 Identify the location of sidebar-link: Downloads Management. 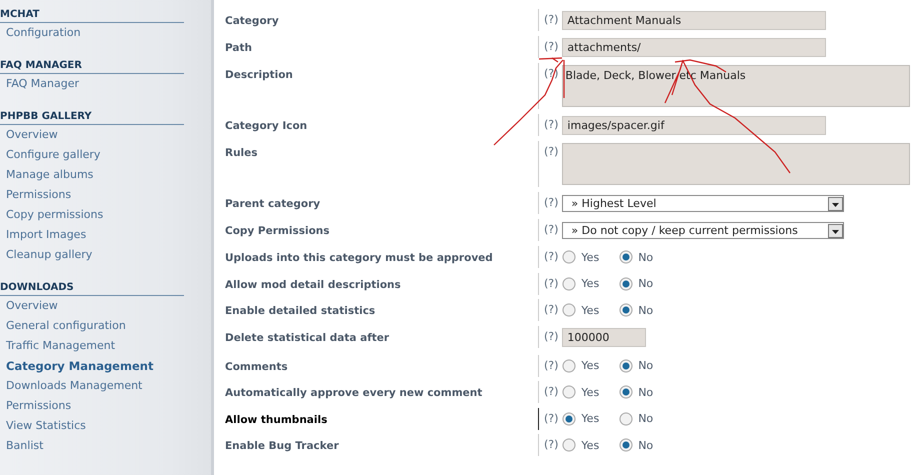
(105, 386).